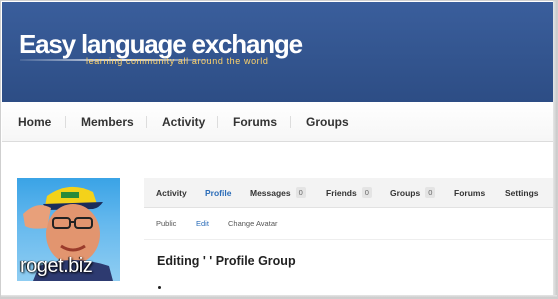 Image resolution: width=558 pixels, height=299 pixels. Describe the element at coordinates (226, 261) in the screenshot. I see `page-title: Editing ' ' Profile Group` at that location.